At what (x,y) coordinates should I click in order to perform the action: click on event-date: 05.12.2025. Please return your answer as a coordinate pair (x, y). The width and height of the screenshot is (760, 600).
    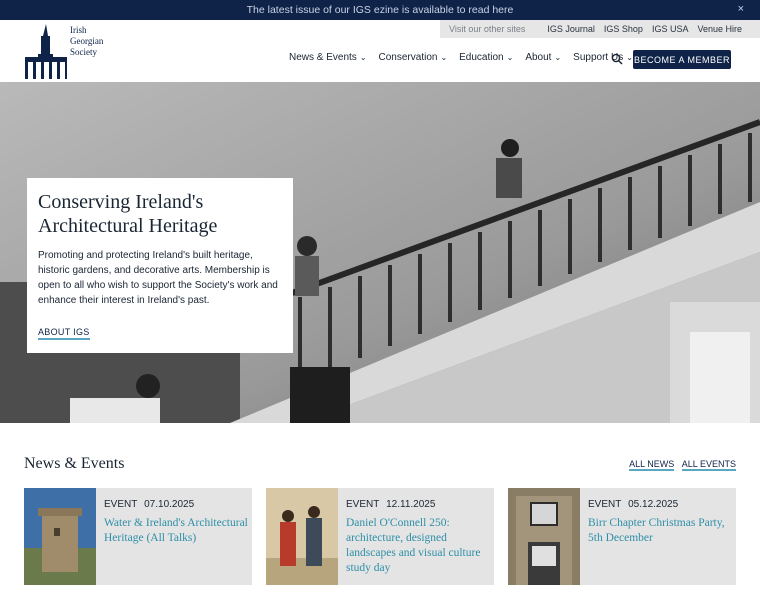
    Looking at the image, I should click on (653, 504).